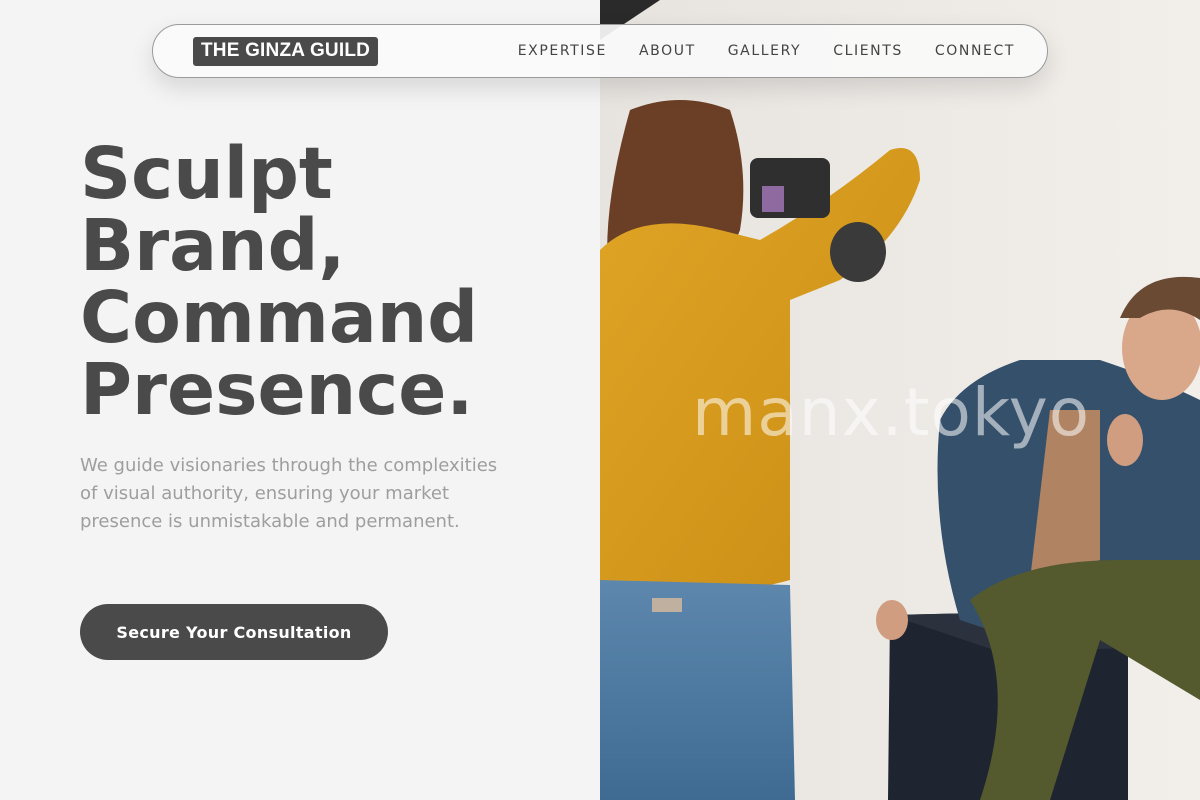  What do you see at coordinates (286, 51) in the screenshot?
I see `brand-logo: THE GINZA GUILD` at bounding box center [286, 51].